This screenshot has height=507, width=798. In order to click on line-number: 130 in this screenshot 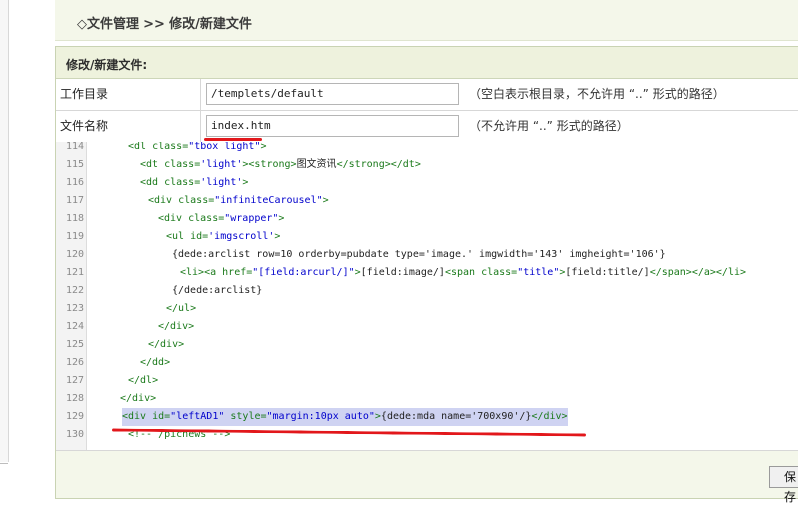, I will do `click(74, 434)`.